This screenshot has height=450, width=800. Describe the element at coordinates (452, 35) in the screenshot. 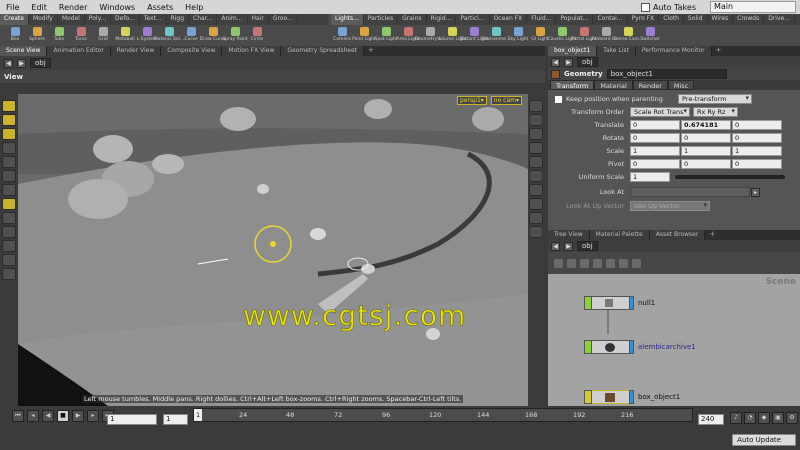

I see `shelf-tool-button: Volume Light` at that location.